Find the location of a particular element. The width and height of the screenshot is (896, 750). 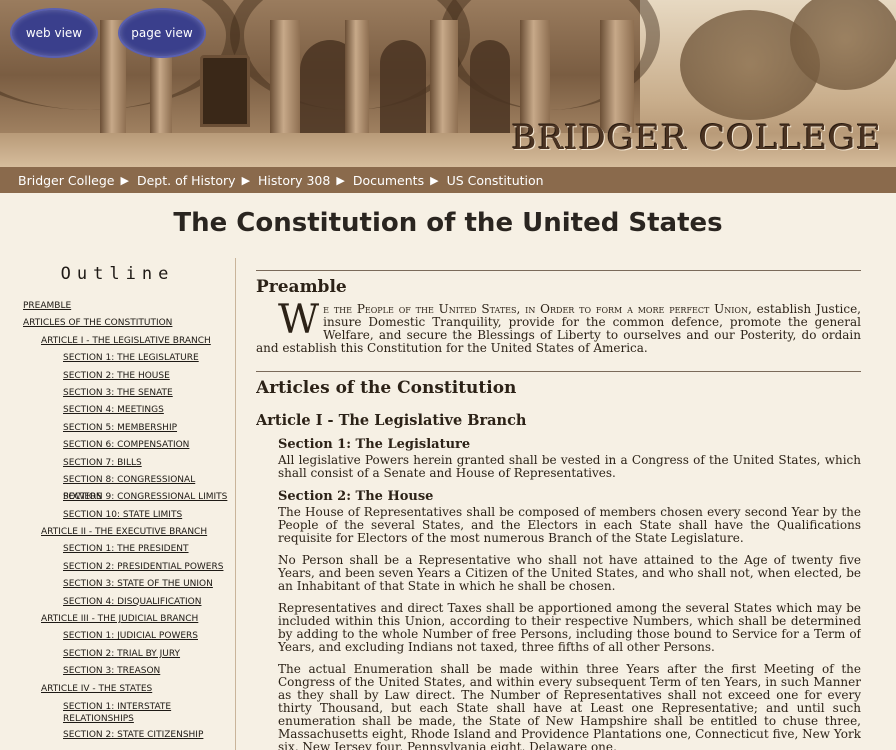

preamble-heading: Preamble is located at coordinates (301, 287).